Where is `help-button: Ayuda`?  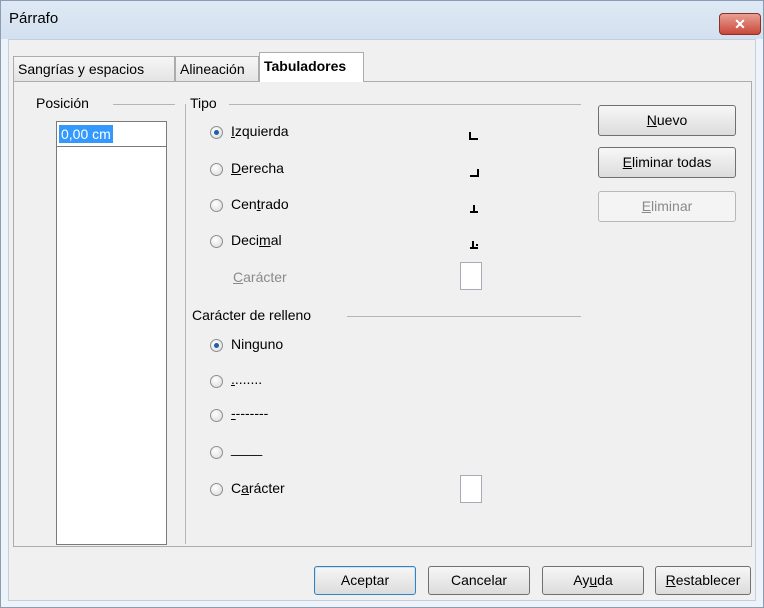 help-button: Ayuda is located at coordinates (593, 580).